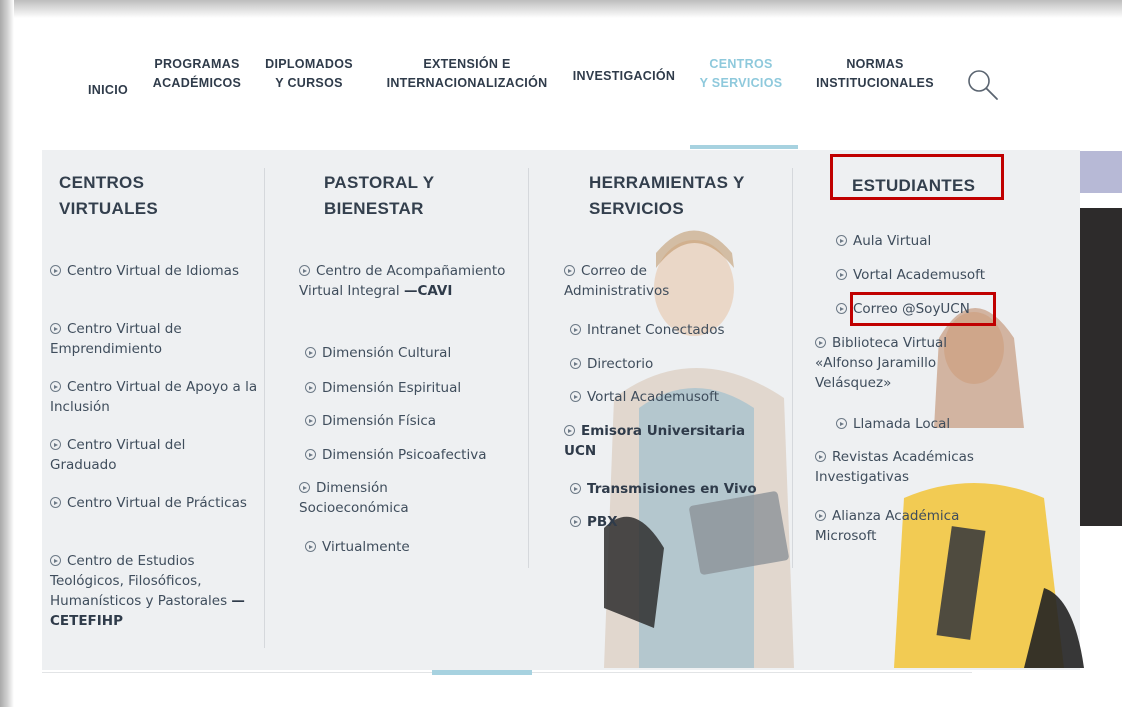 The image size is (1122, 707). I want to click on menu-link-aula-virtual: Aula Virtual, so click(946, 241).